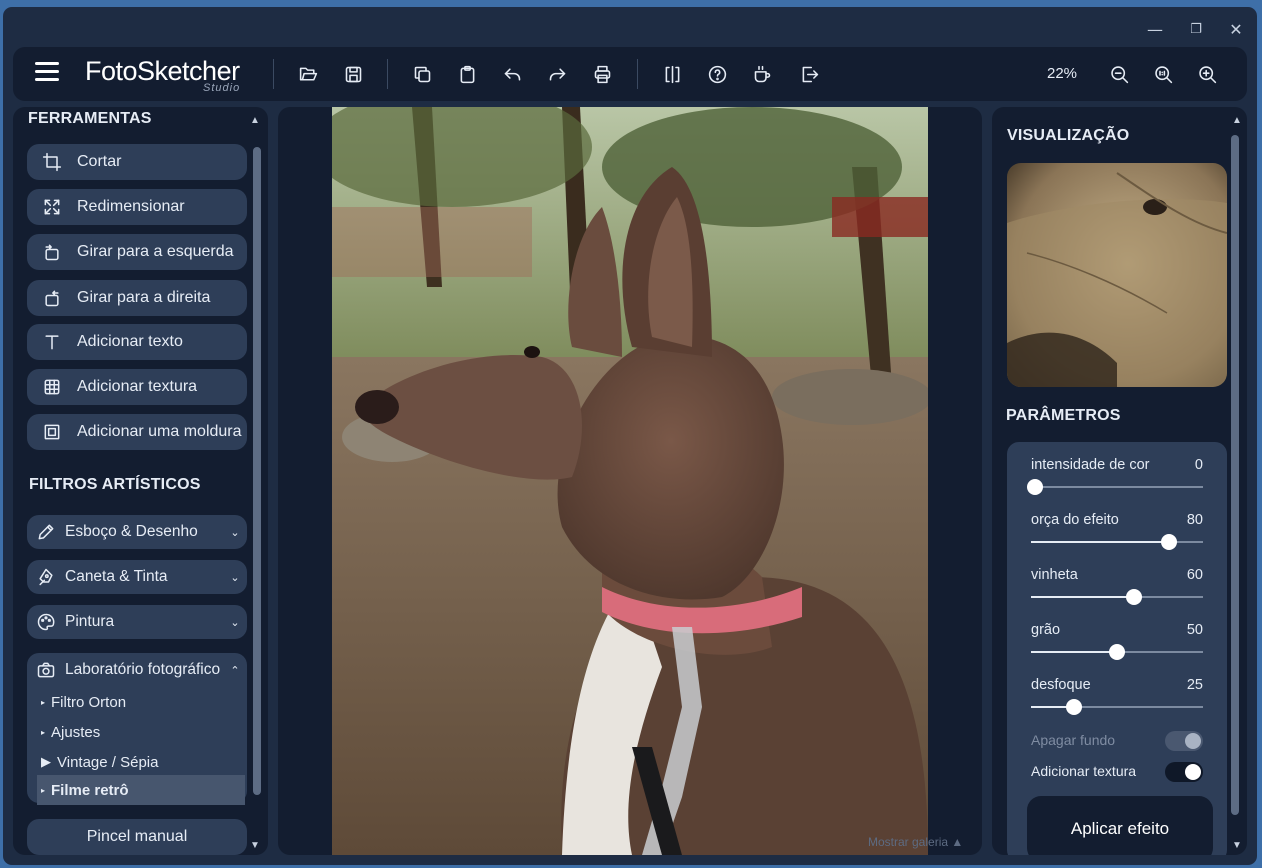 The height and width of the screenshot is (868, 1262). What do you see at coordinates (353, 74) in the screenshot?
I see `save-icon` at bounding box center [353, 74].